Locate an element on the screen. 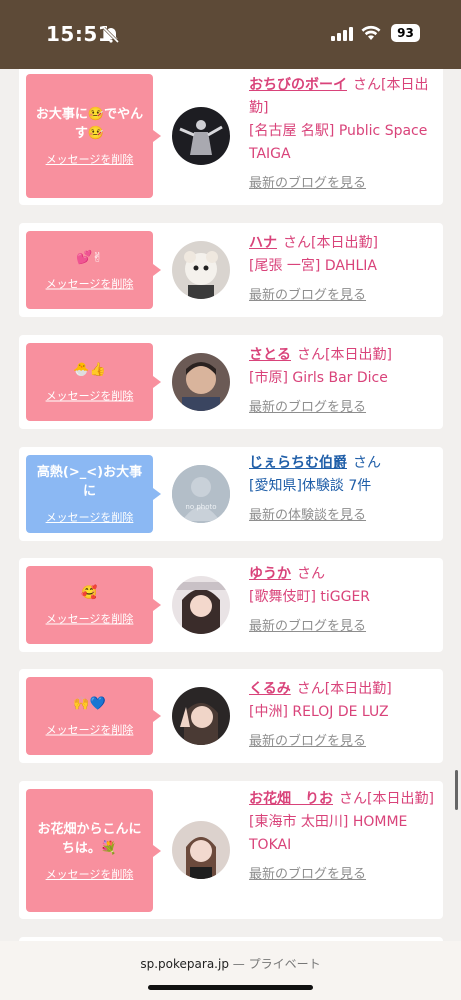 This screenshot has width=461, height=1000. user-name-link: ハナ is located at coordinates (263, 243).